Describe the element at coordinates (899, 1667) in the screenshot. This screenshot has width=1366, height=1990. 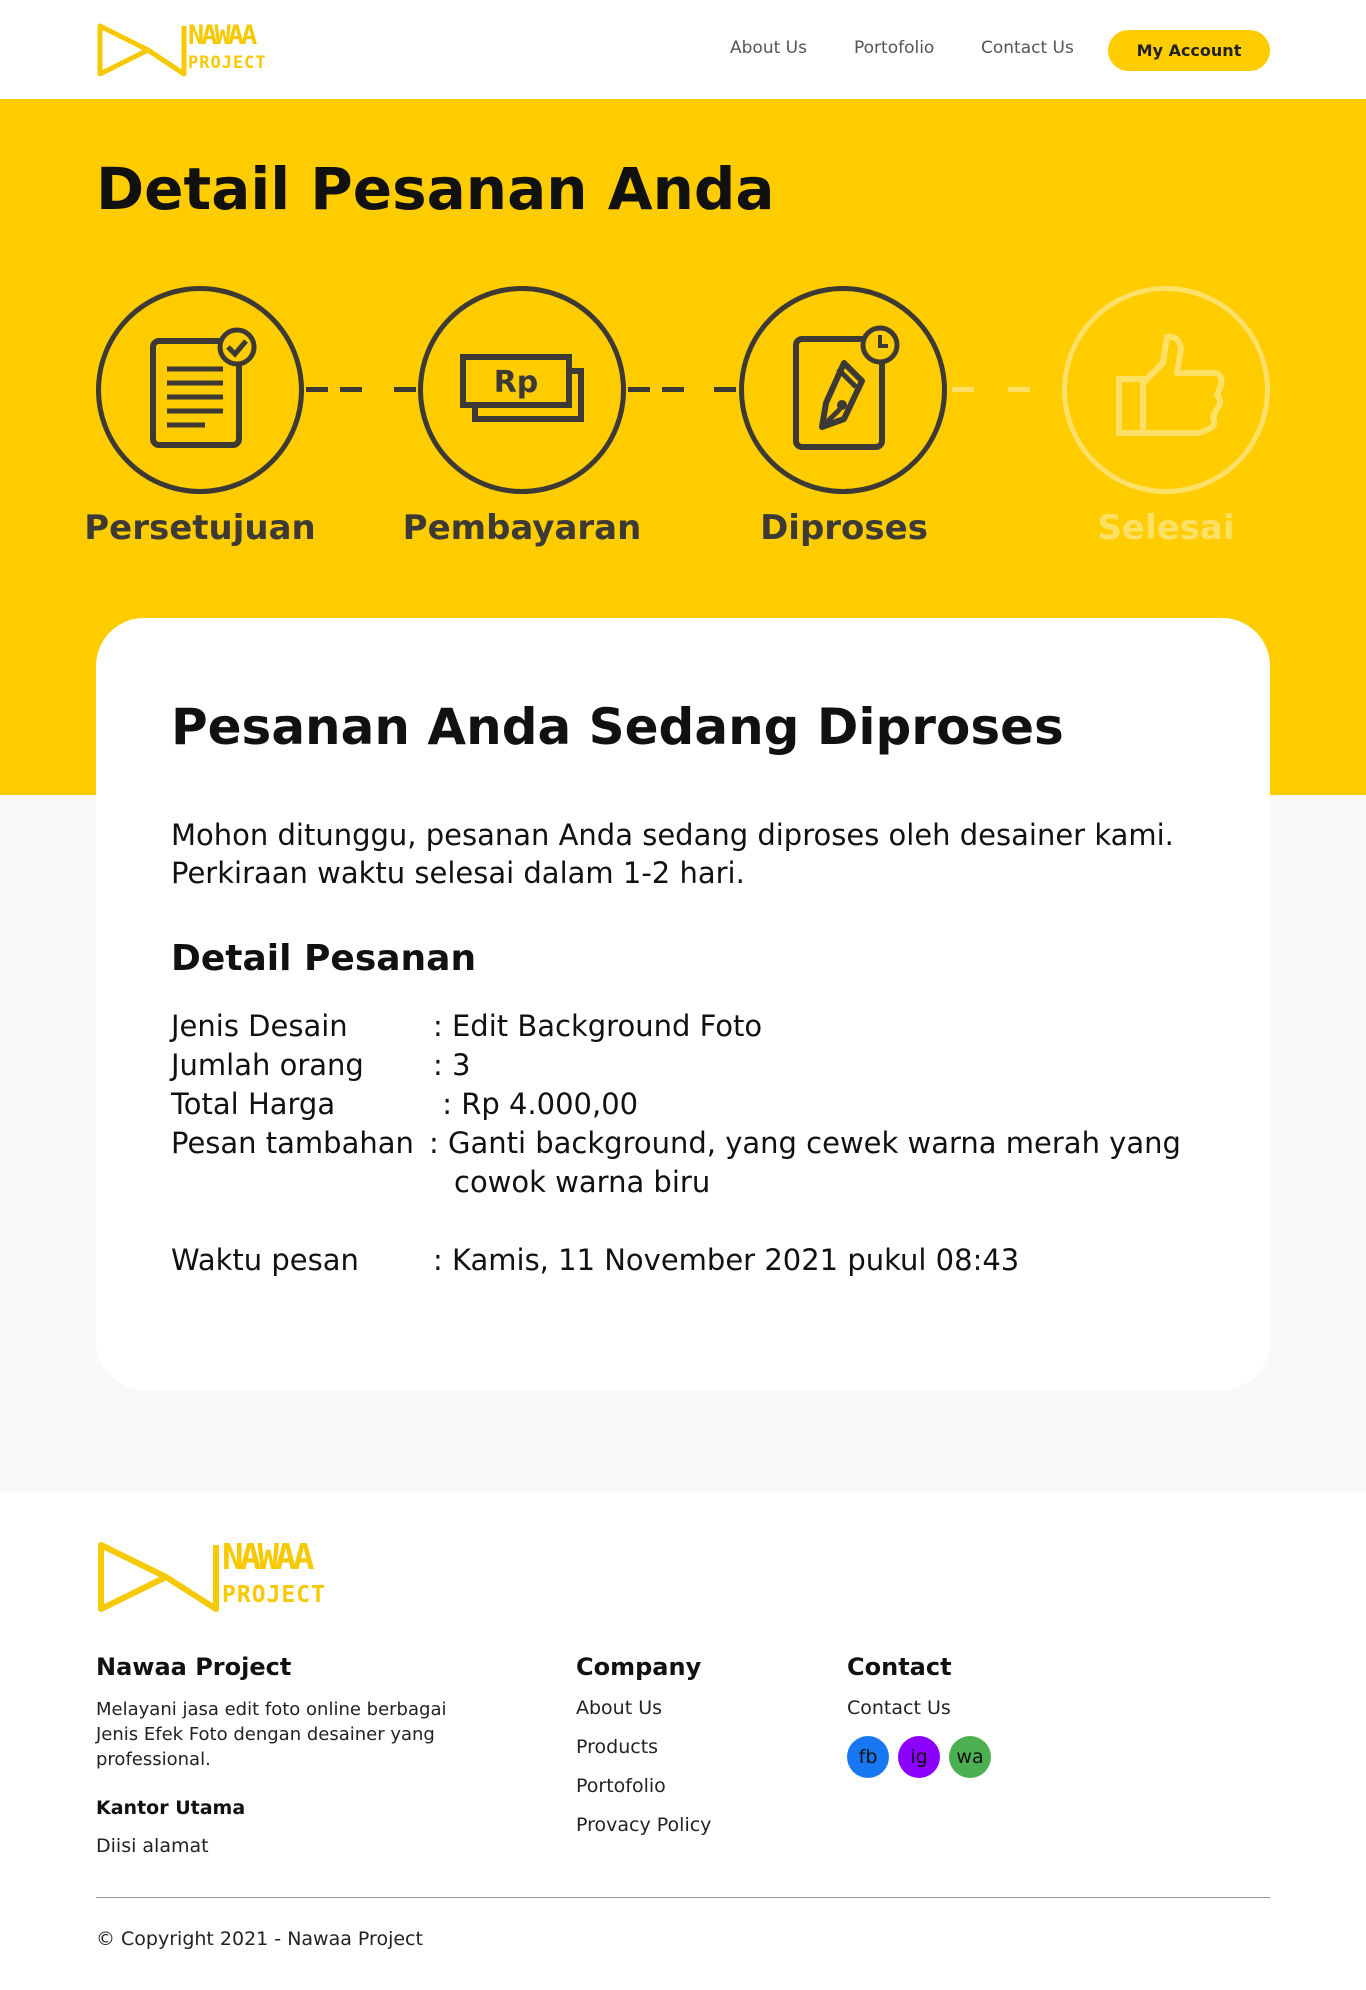
I see `footer-contact-heading: Contact` at that location.